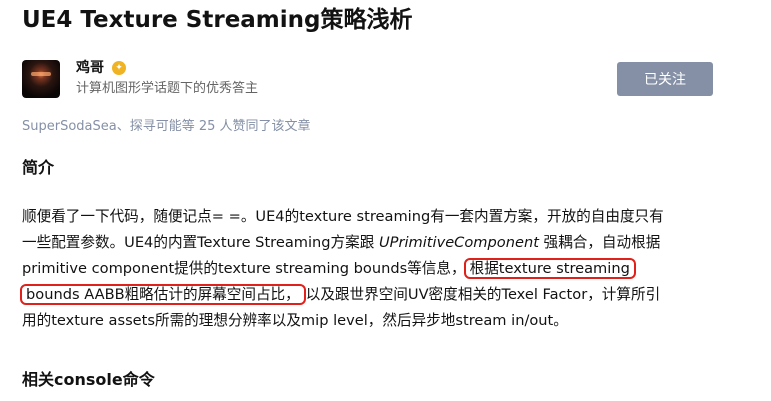  I want to click on author-description: 计算机图形学话题下的优秀答主, so click(167, 88).